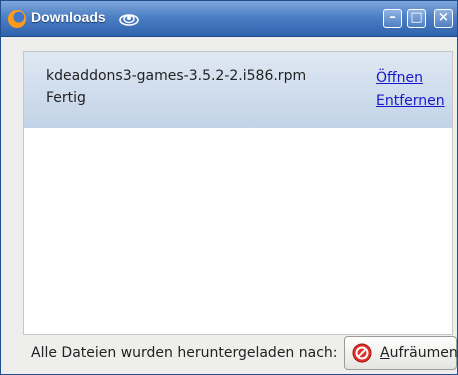 This screenshot has width=458, height=375. I want to click on download-filename: kdeaddons3-games-3.5.2-2.i586.rpm, so click(176, 76).